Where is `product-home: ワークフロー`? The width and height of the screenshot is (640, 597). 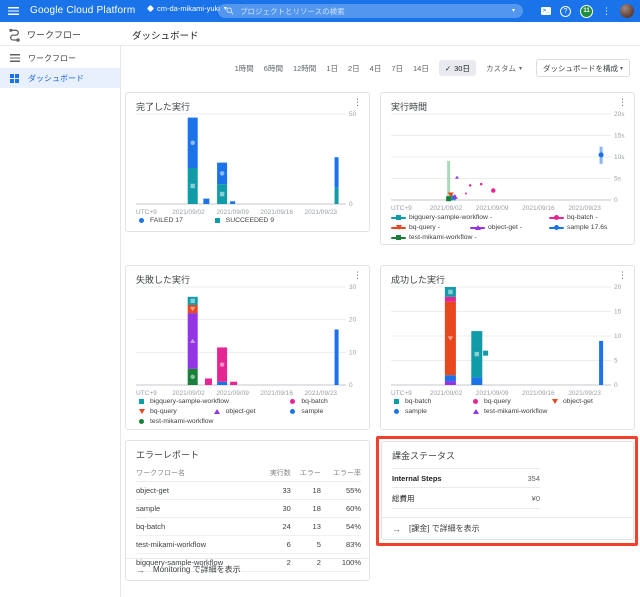 product-home: ワークフロー is located at coordinates (44, 34).